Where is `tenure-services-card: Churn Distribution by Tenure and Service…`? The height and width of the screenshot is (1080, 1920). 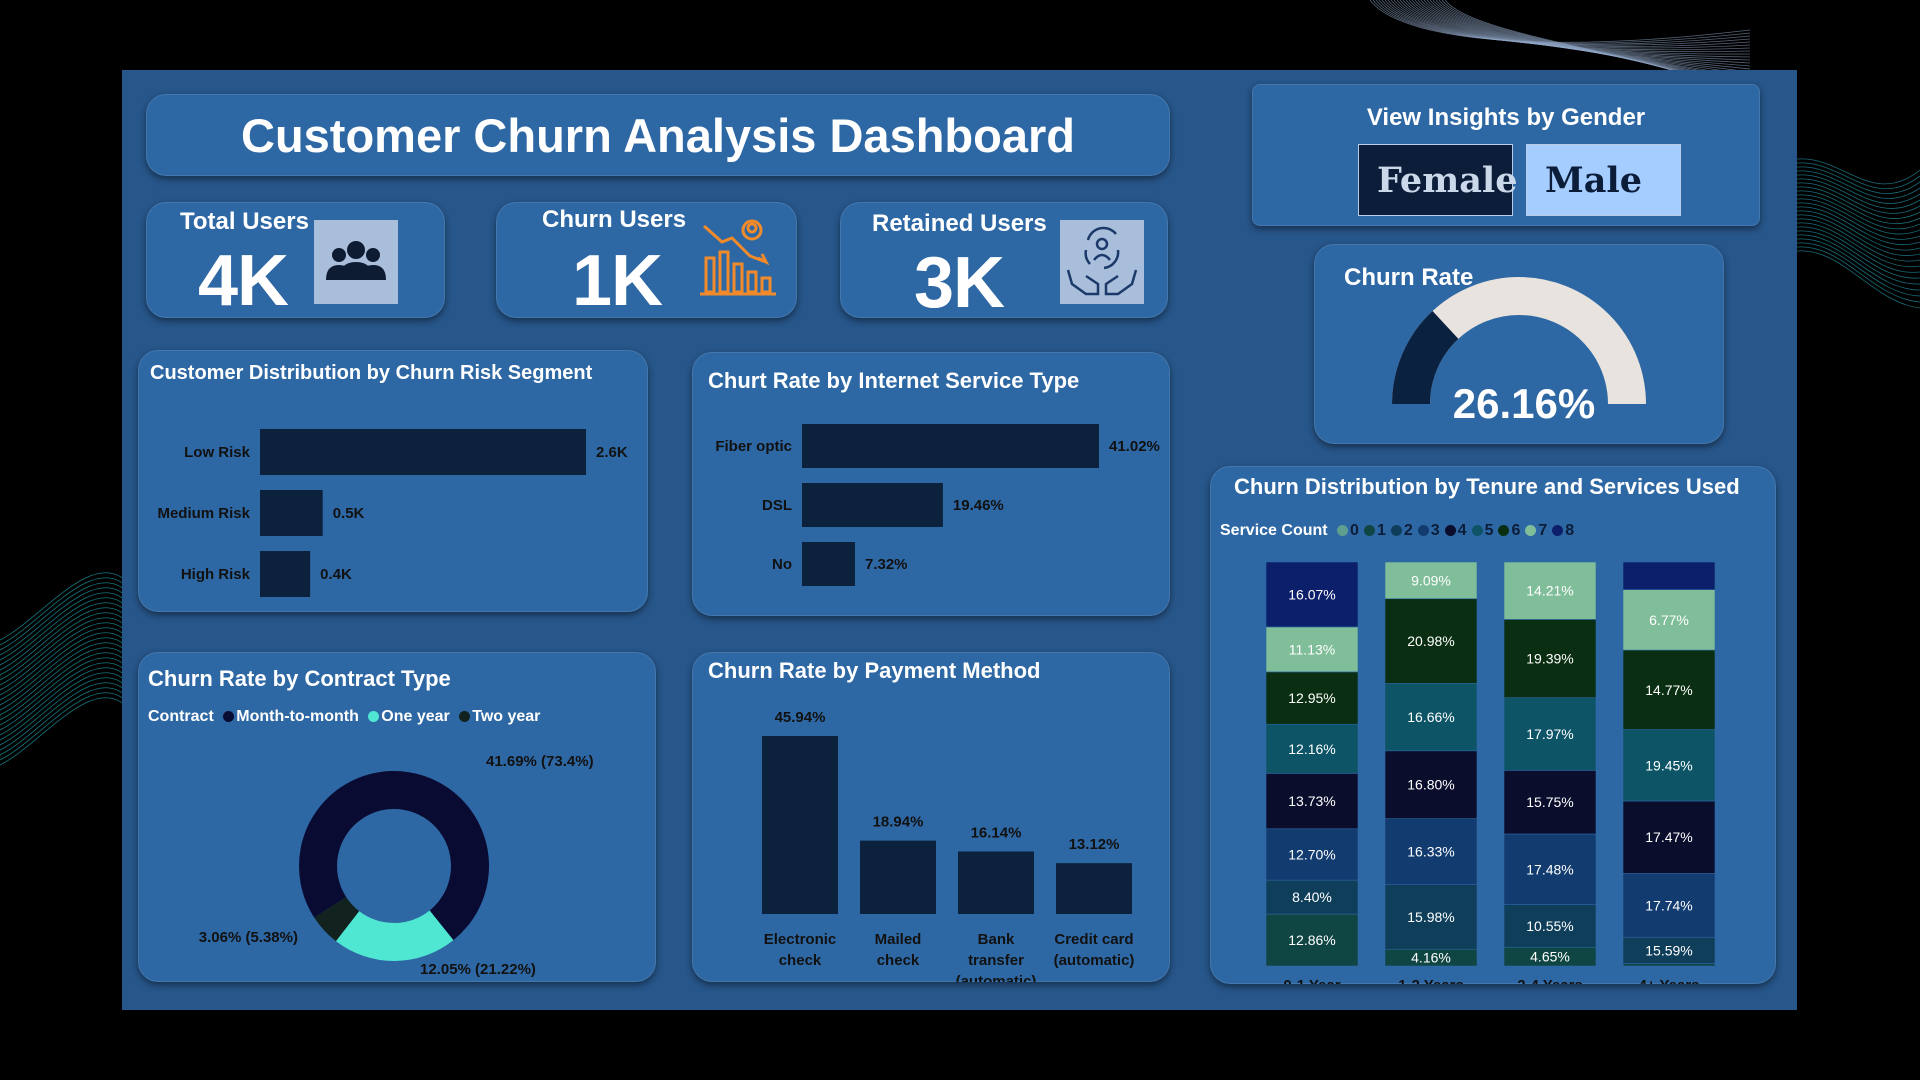 tenure-services-card: Churn Distribution by Tenure and Service… is located at coordinates (1493, 725).